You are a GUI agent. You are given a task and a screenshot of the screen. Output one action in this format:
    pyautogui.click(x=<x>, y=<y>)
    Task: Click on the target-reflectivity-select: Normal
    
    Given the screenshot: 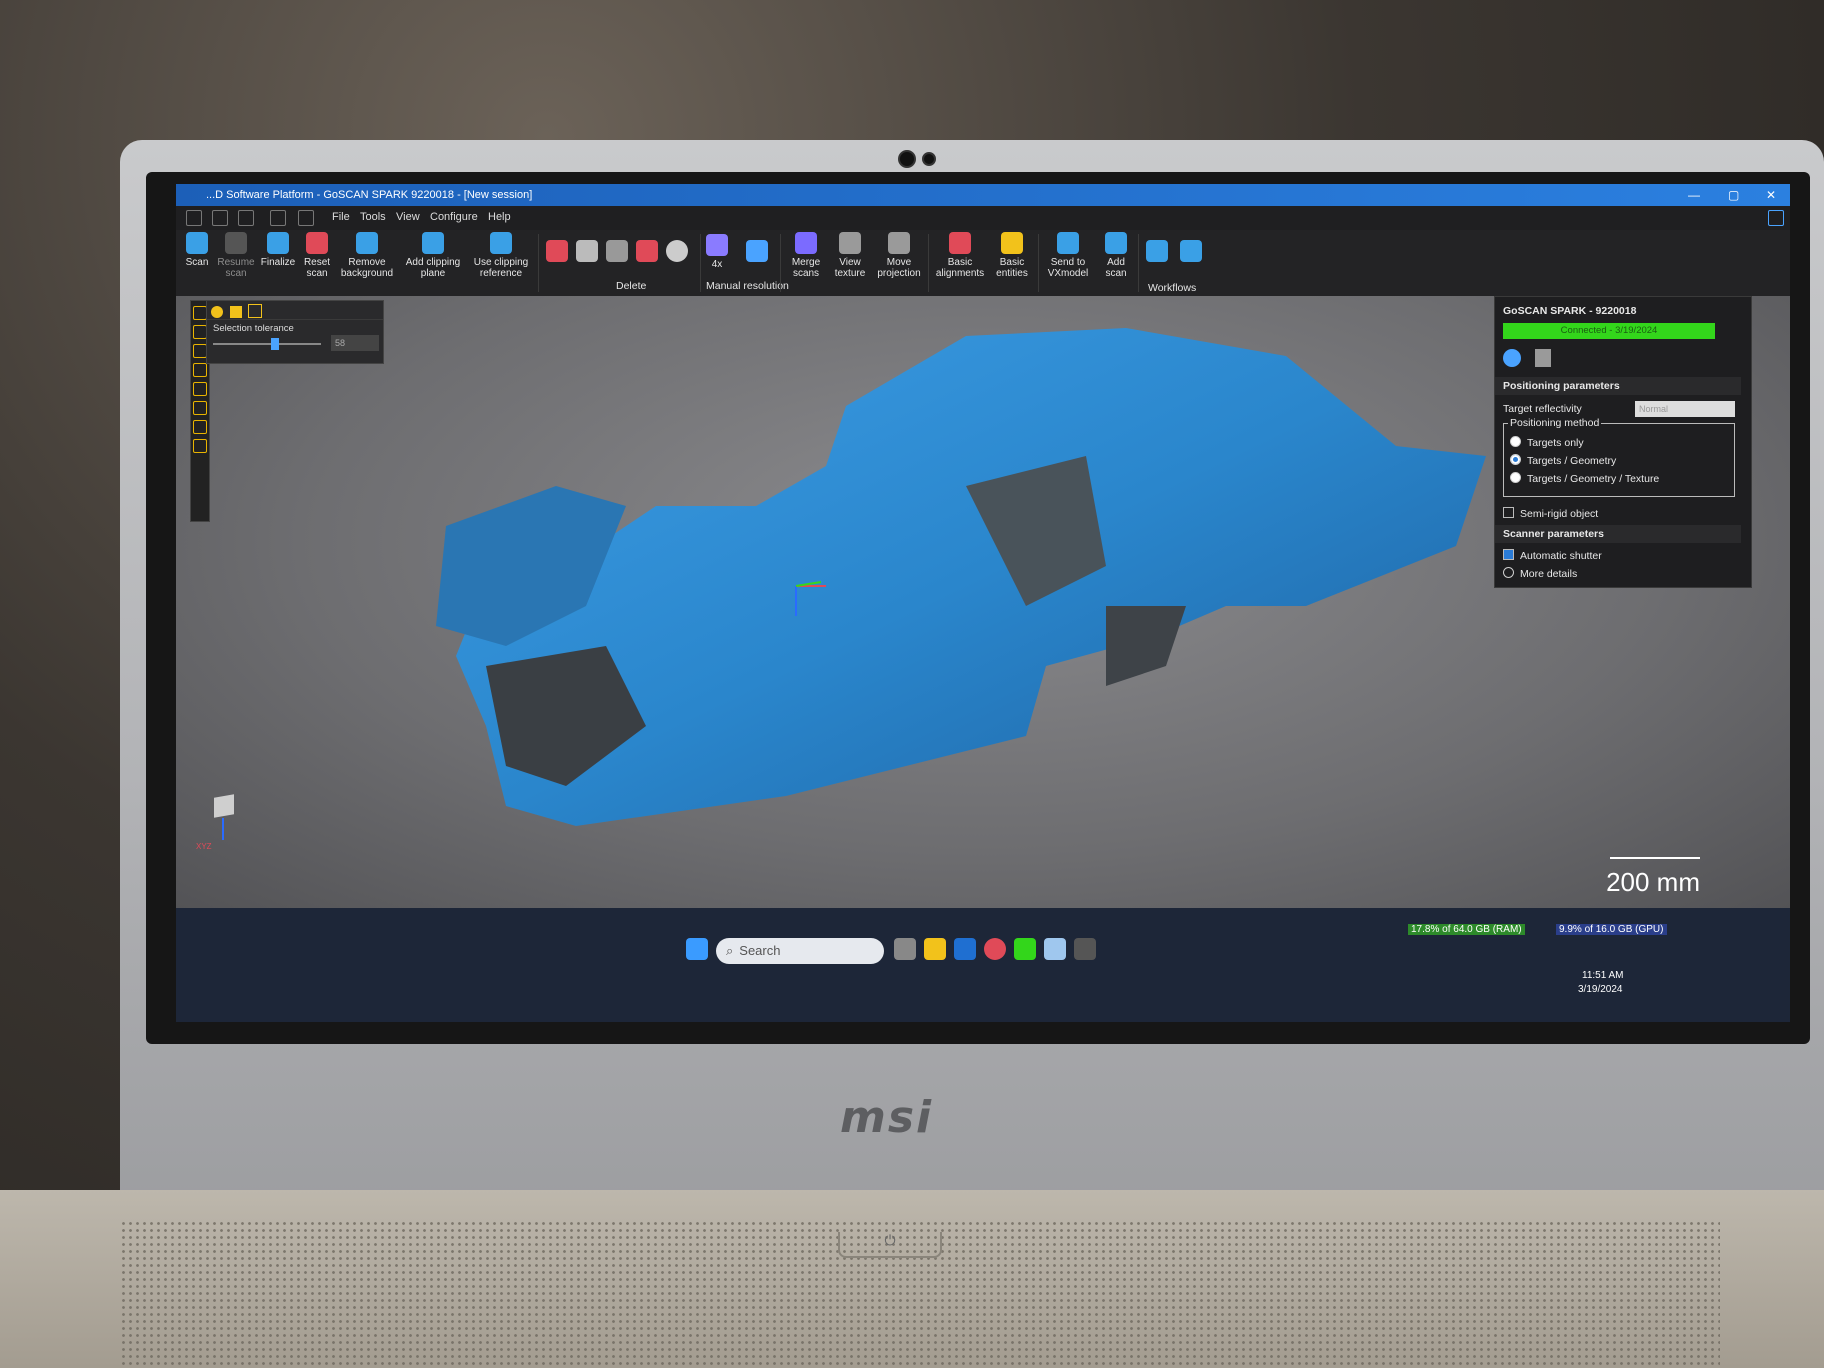 What is the action you would take?
    pyautogui.click(x=1685, y=409)
    